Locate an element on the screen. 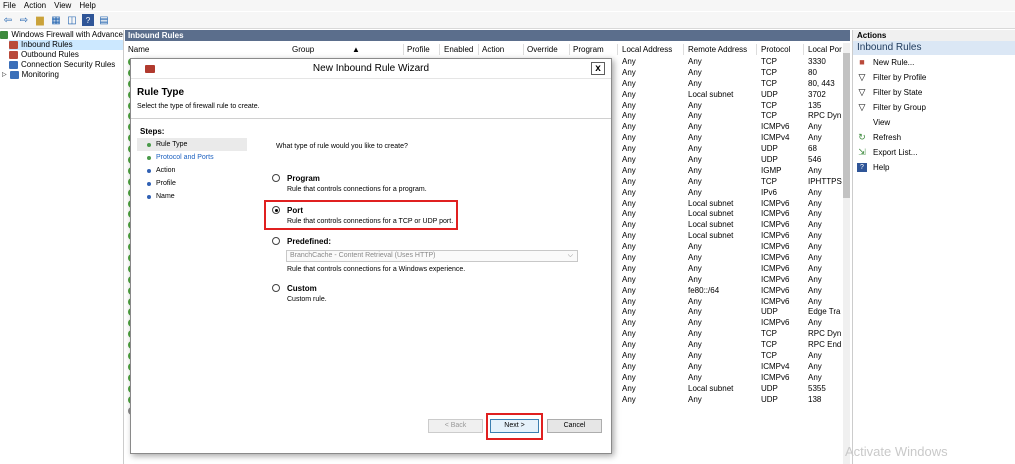 This screenshot has width=1015, height=464. step-protocol-ports: Protocol and Ports is located at coordinates (192, 157).